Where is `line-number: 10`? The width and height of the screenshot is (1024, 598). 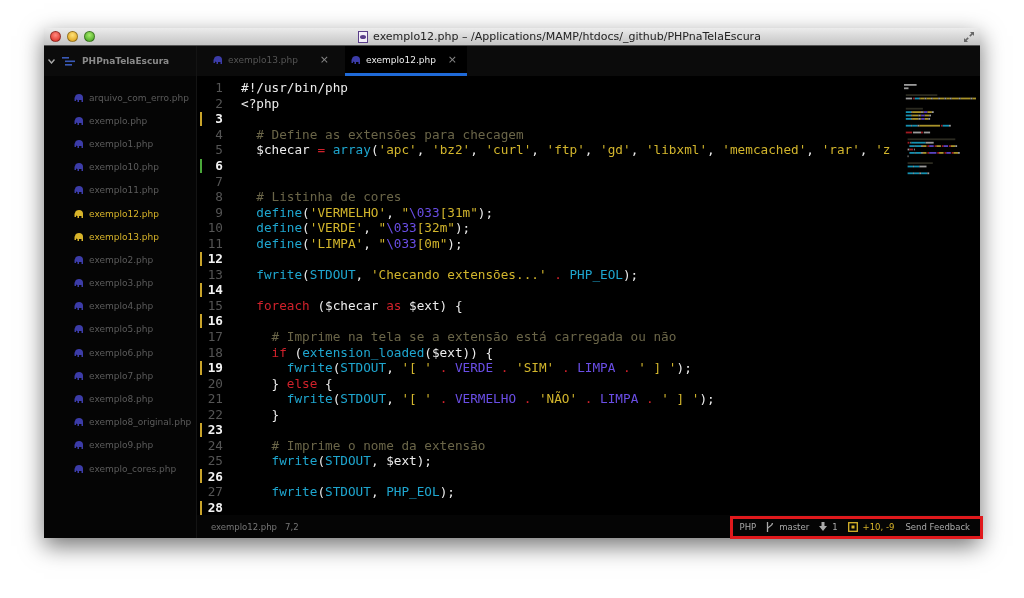
line-number: 10 is located at coordinates (215, 228).